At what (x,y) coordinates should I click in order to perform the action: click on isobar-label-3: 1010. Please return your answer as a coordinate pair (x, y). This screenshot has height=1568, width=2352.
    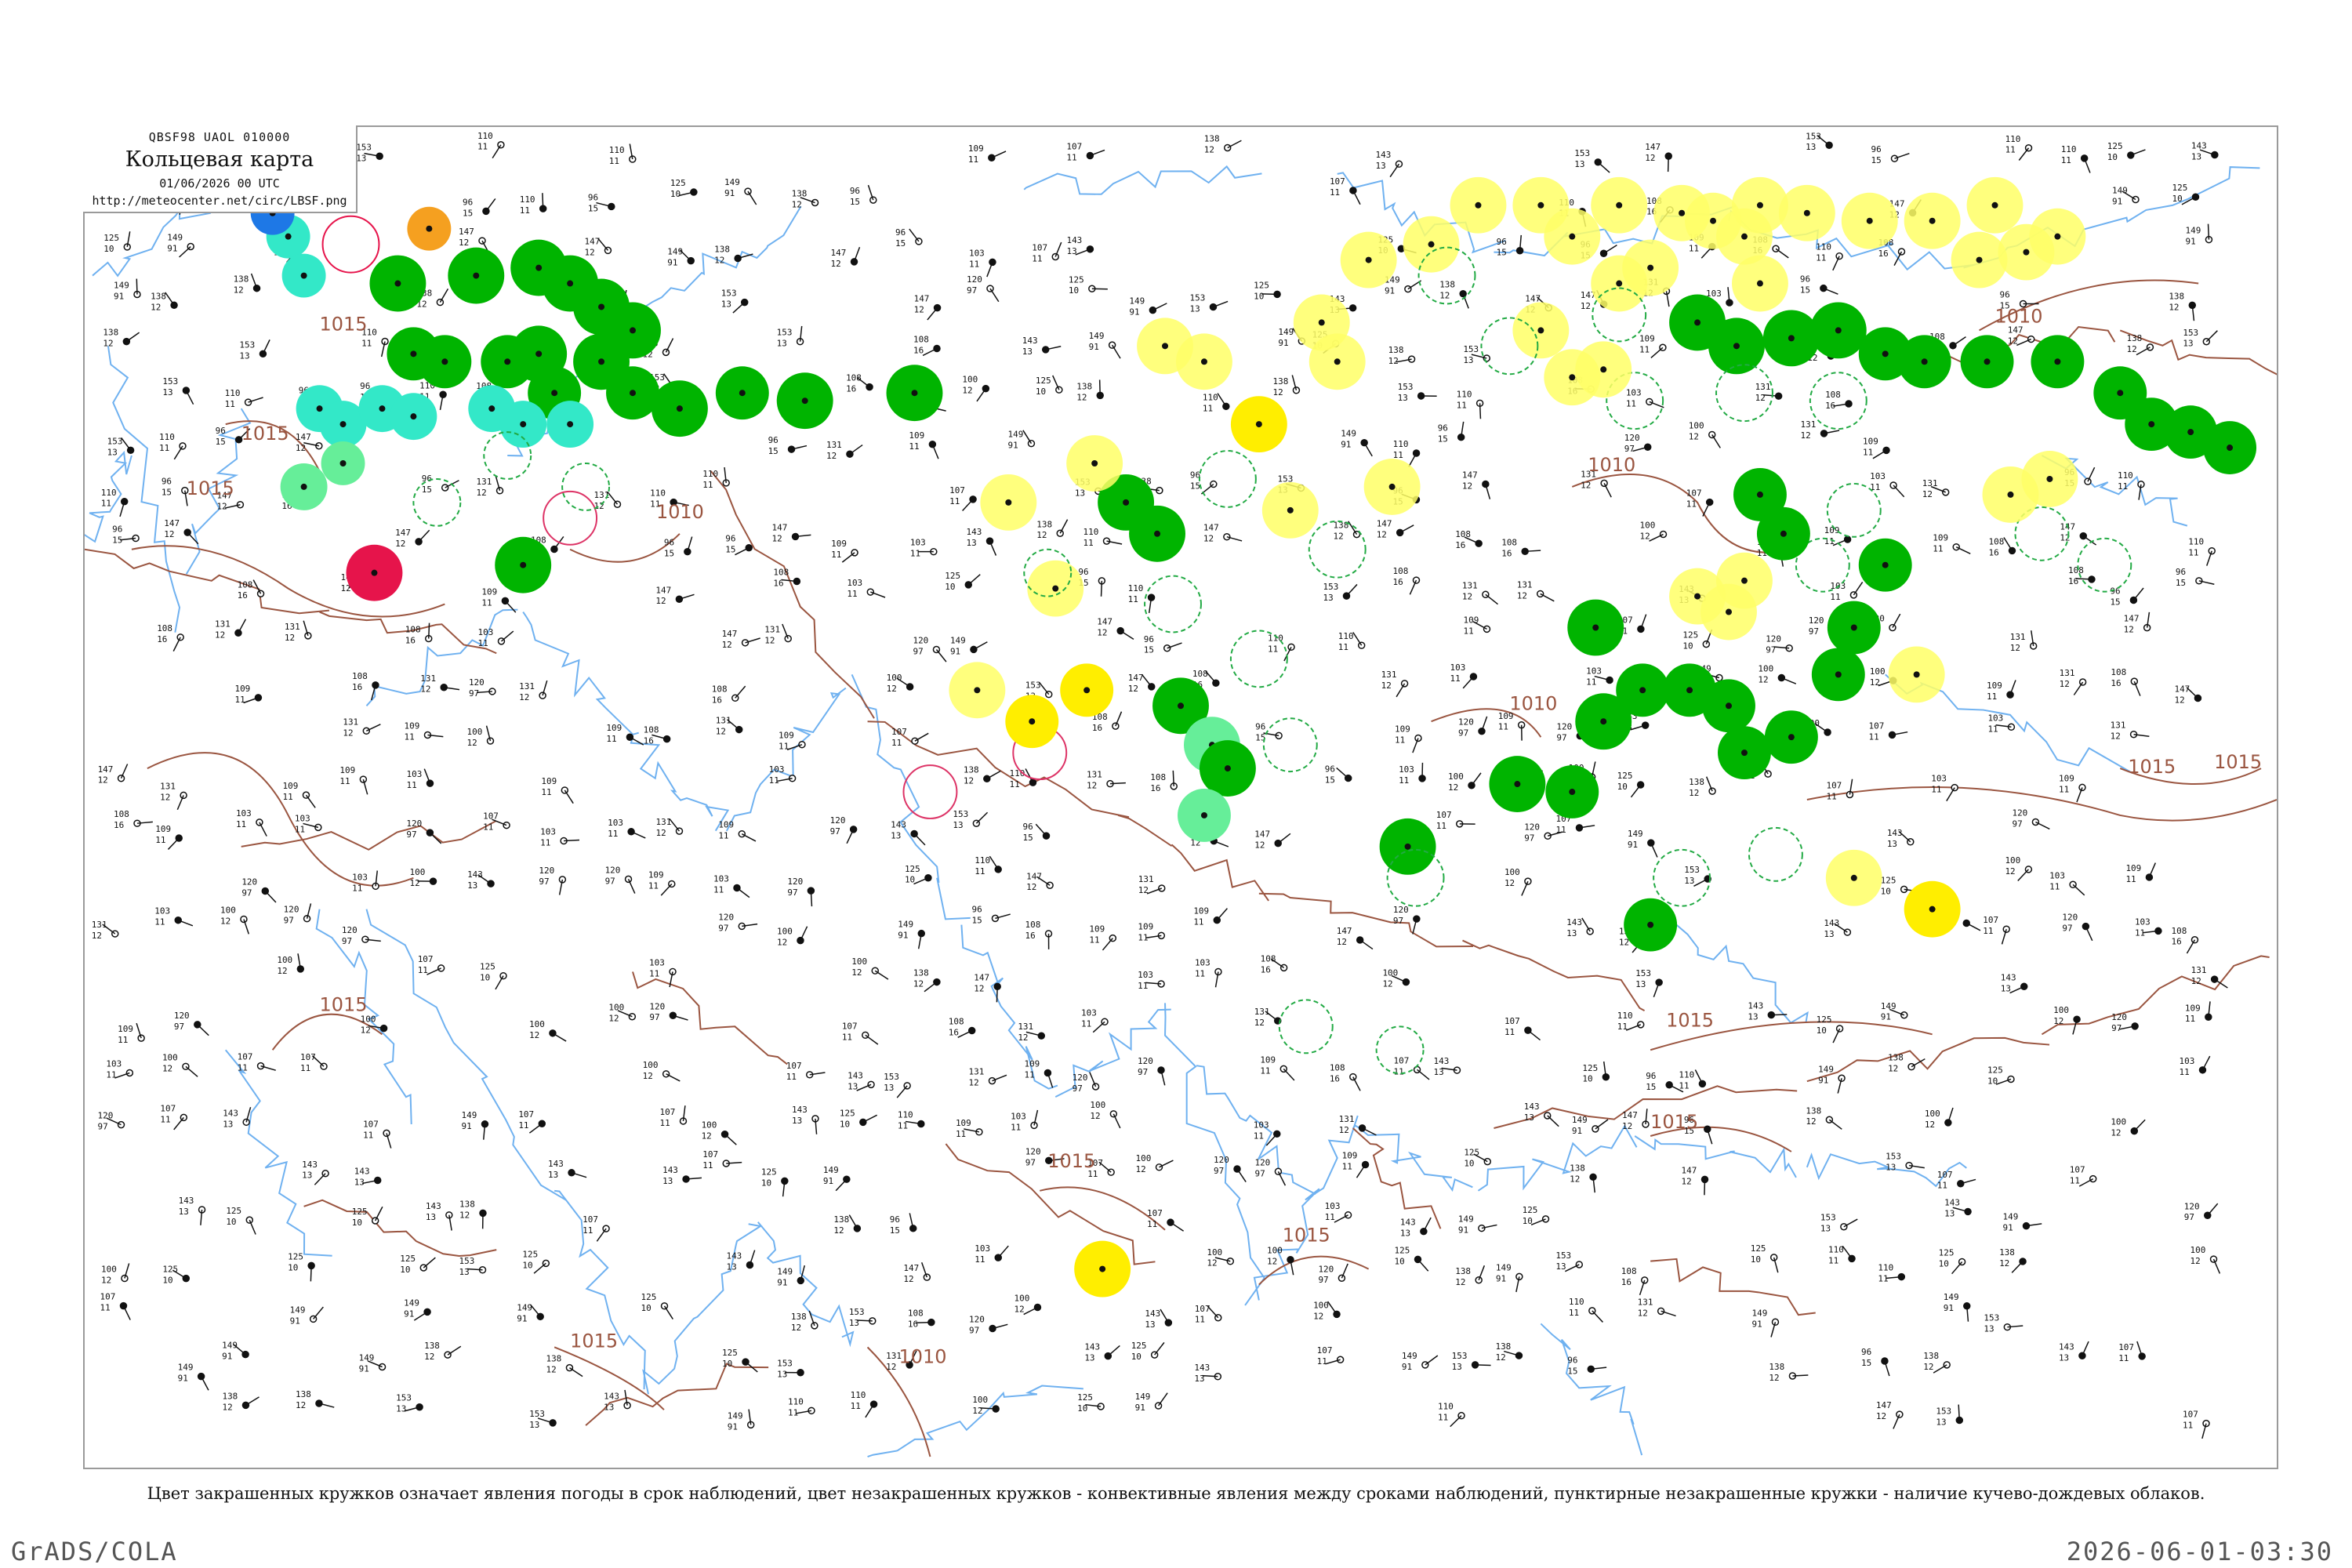
    Looking at the image, I should click on (1533, 703).